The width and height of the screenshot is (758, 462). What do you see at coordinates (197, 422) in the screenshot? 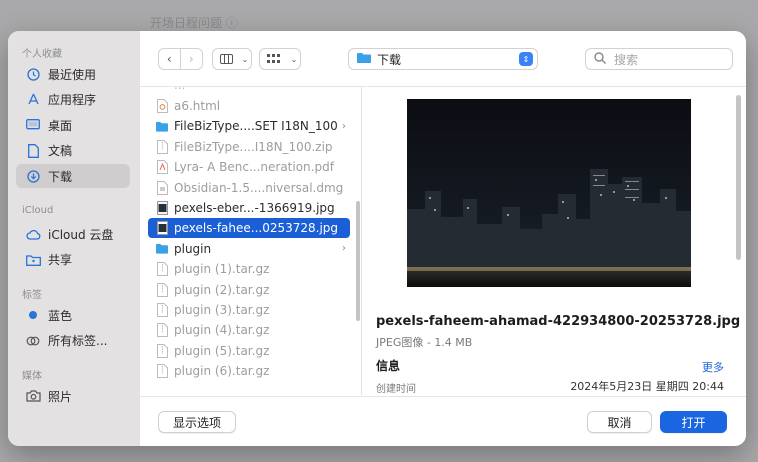
I see `show-options-button: 显示选项` at bounding box center [197, 422].